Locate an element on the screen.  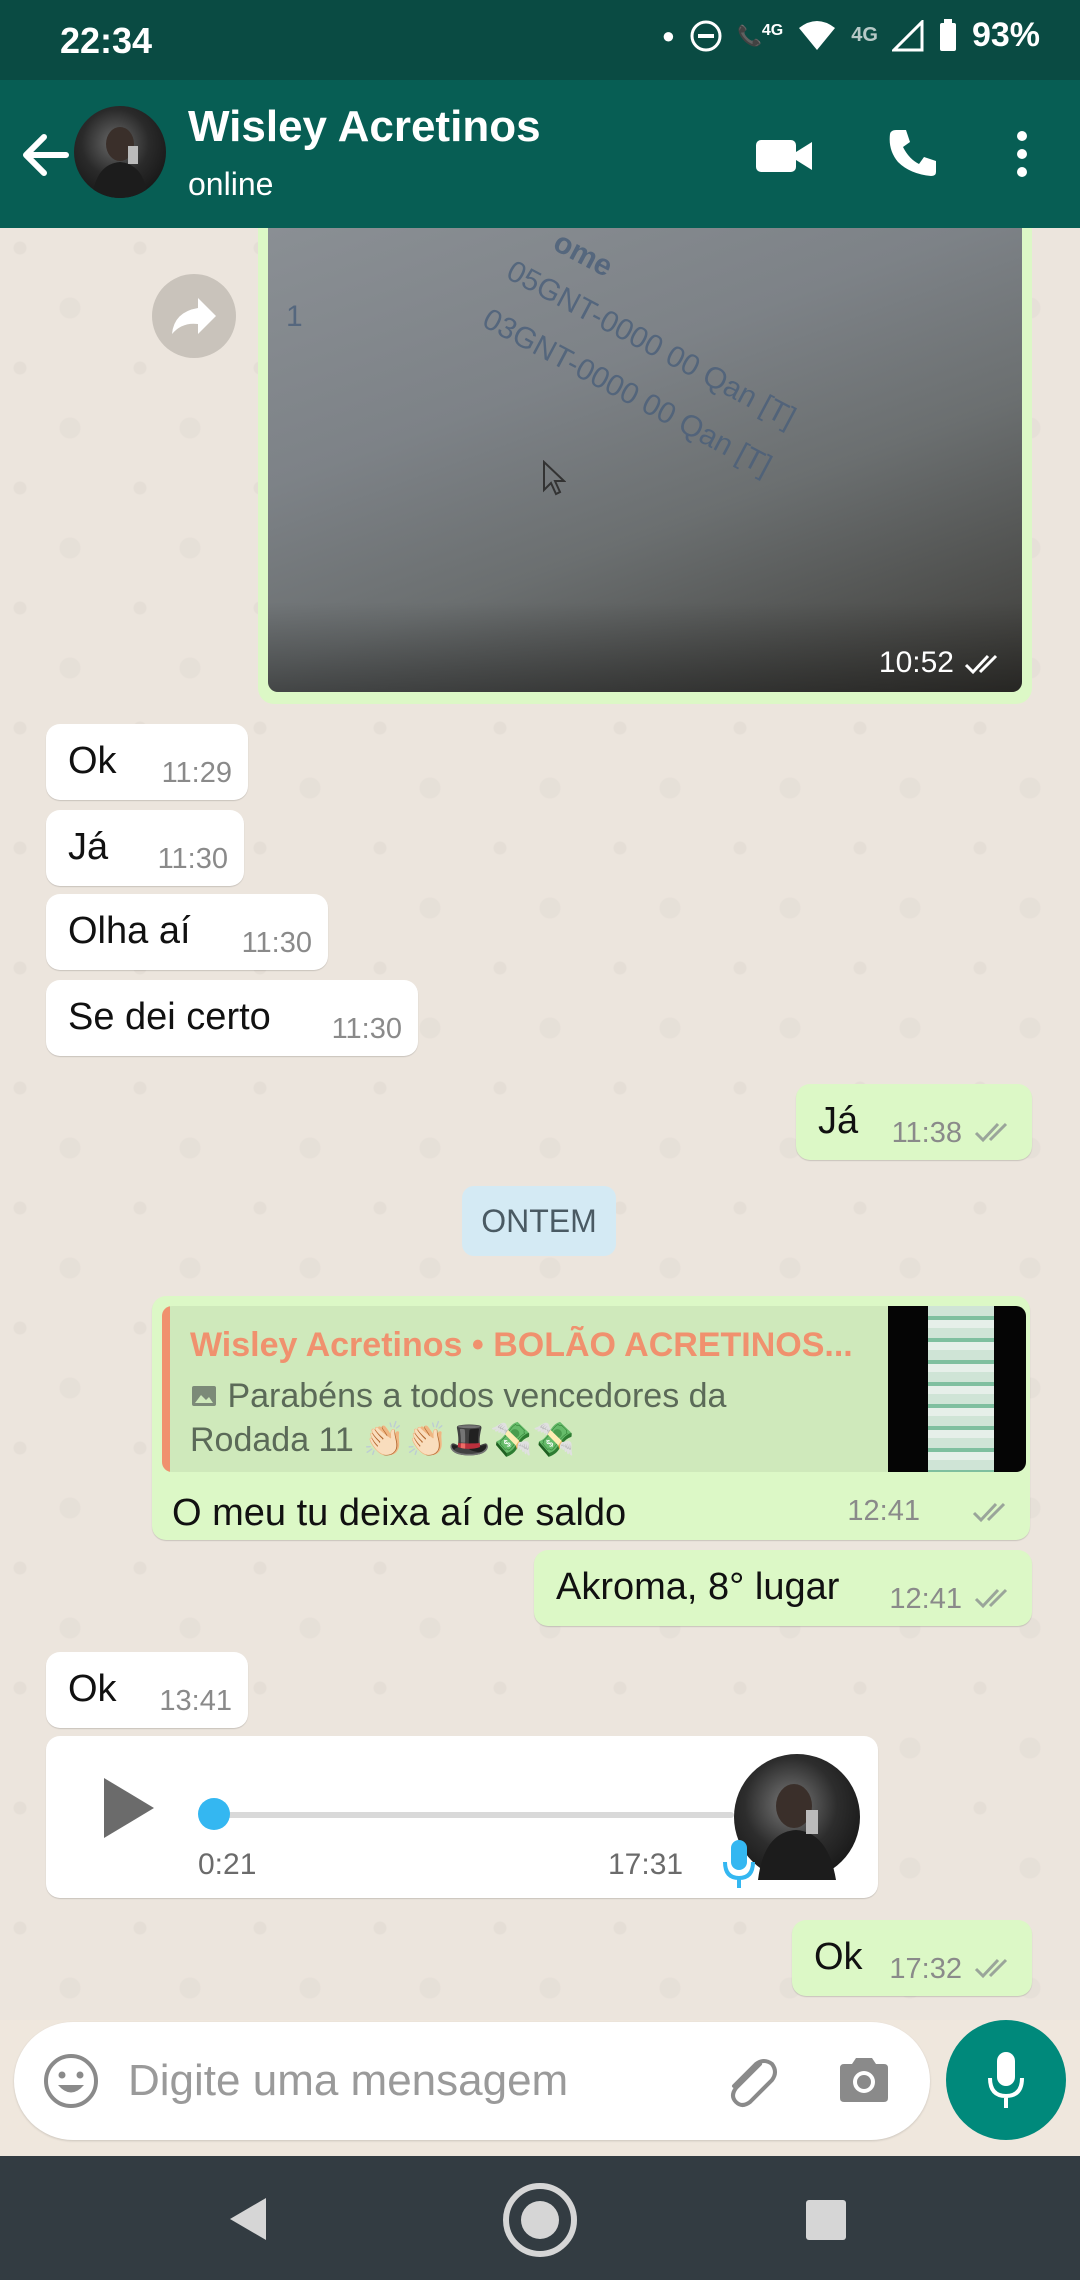
contact-status: online is located at coordinates (231, 184).